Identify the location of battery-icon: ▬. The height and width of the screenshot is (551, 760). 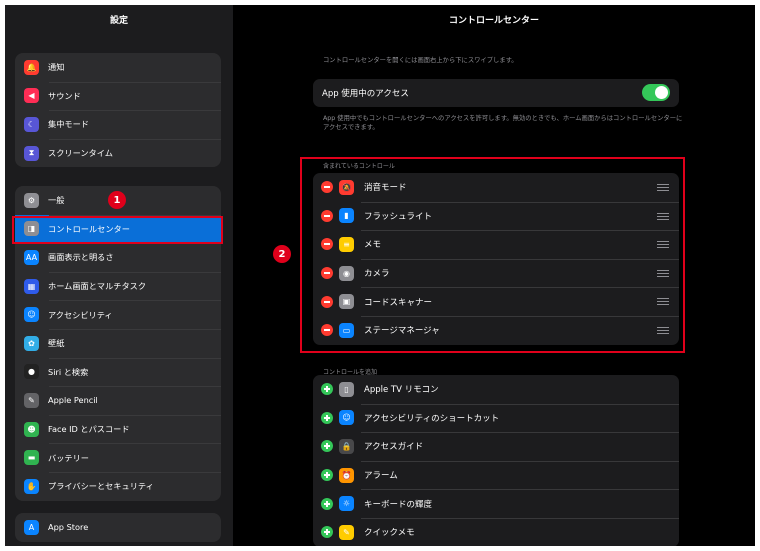
(31, 458).